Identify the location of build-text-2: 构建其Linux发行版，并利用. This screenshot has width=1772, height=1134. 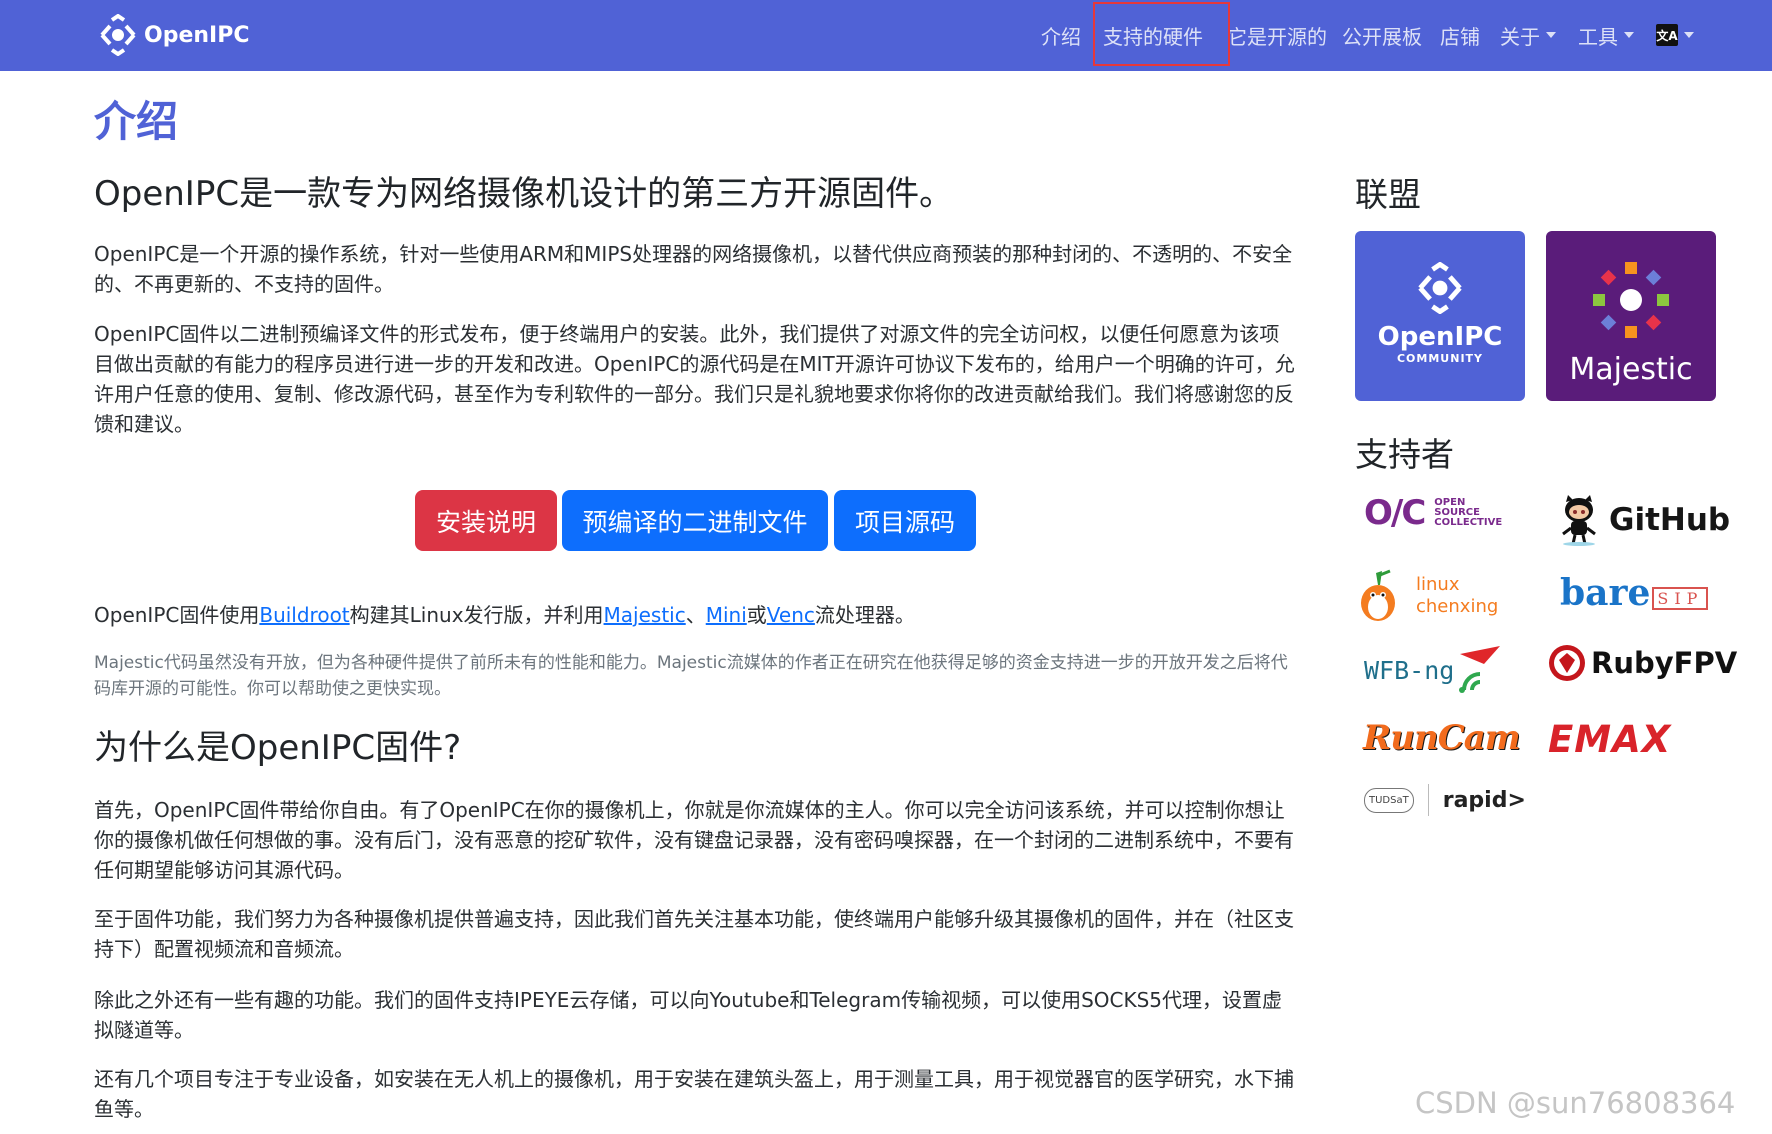
(476, 615).